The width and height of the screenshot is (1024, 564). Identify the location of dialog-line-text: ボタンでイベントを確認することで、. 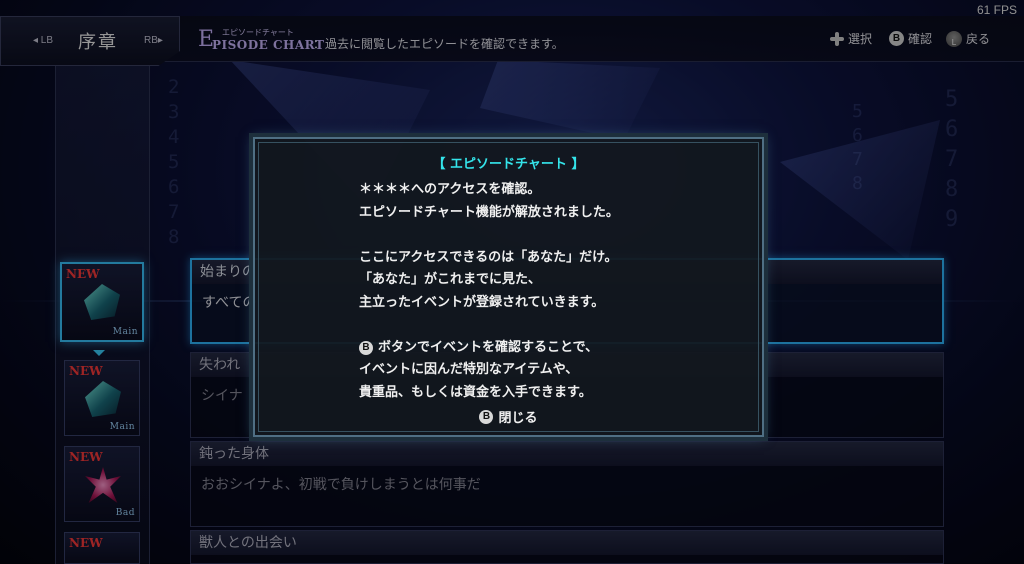
(488, 347).